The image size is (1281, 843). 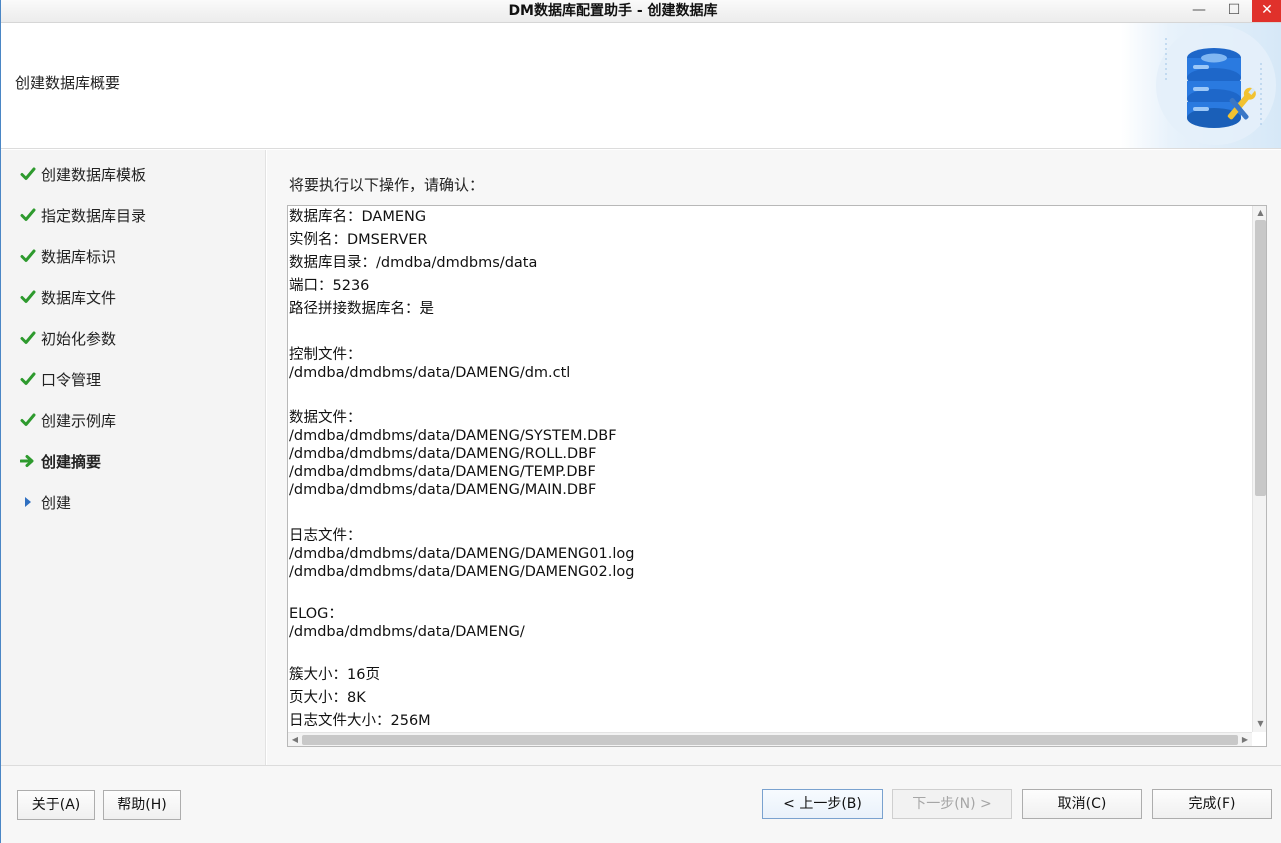 What do you see at coordinates (1199, 11) in the screenshot?
I see `minimize-button: —` at bounding box center [1199, 11].